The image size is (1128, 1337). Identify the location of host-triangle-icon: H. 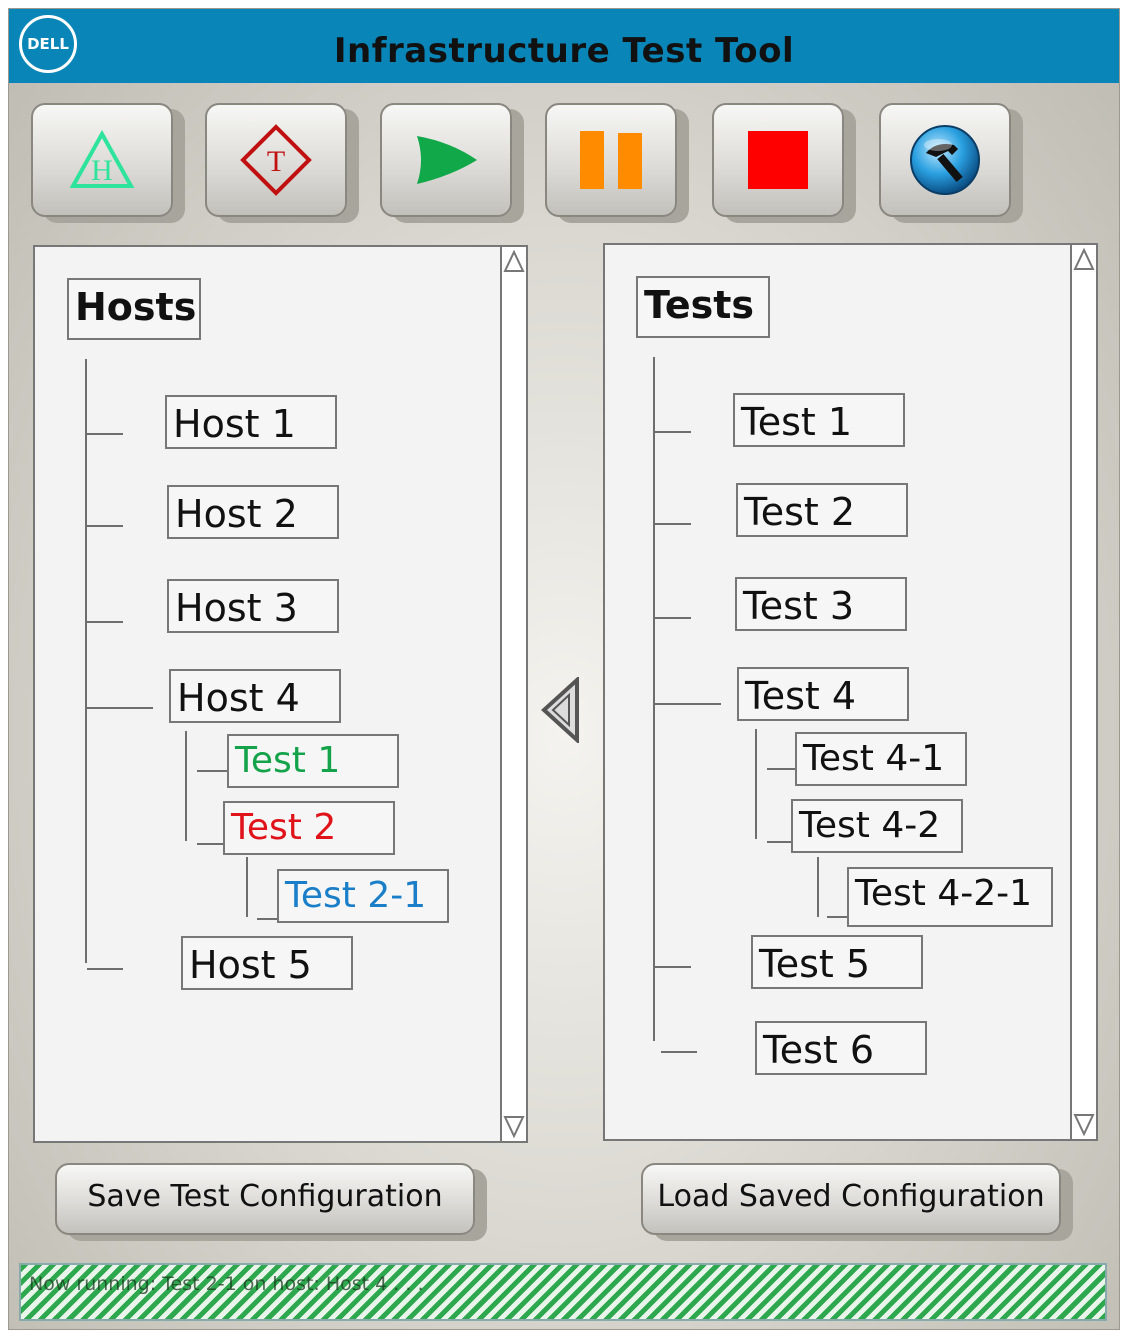
(102, 159).